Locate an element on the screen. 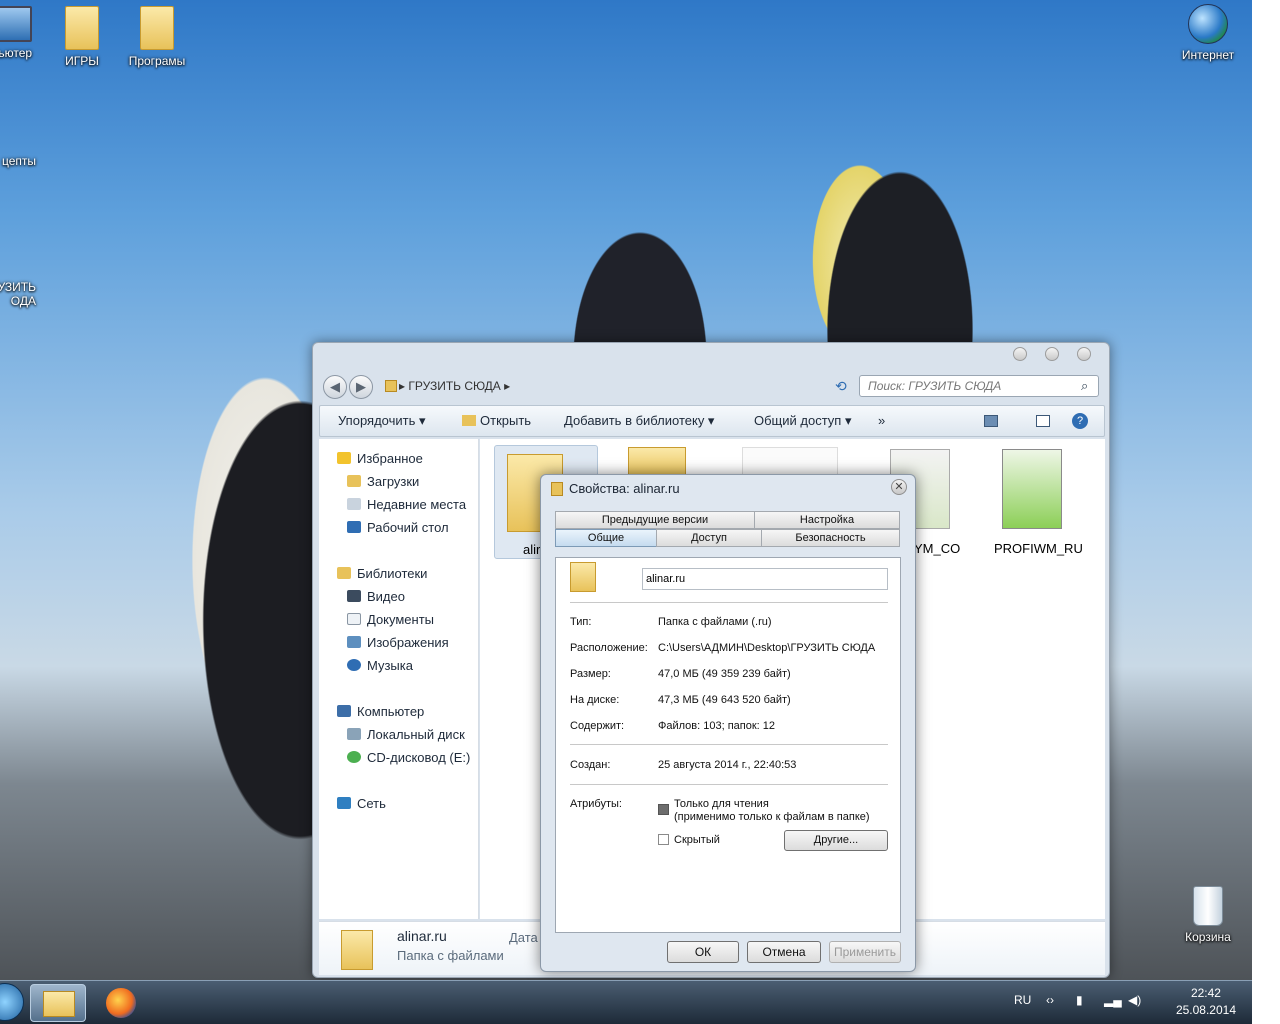  preview-pane-icon is located at coordinates (1043, 421).